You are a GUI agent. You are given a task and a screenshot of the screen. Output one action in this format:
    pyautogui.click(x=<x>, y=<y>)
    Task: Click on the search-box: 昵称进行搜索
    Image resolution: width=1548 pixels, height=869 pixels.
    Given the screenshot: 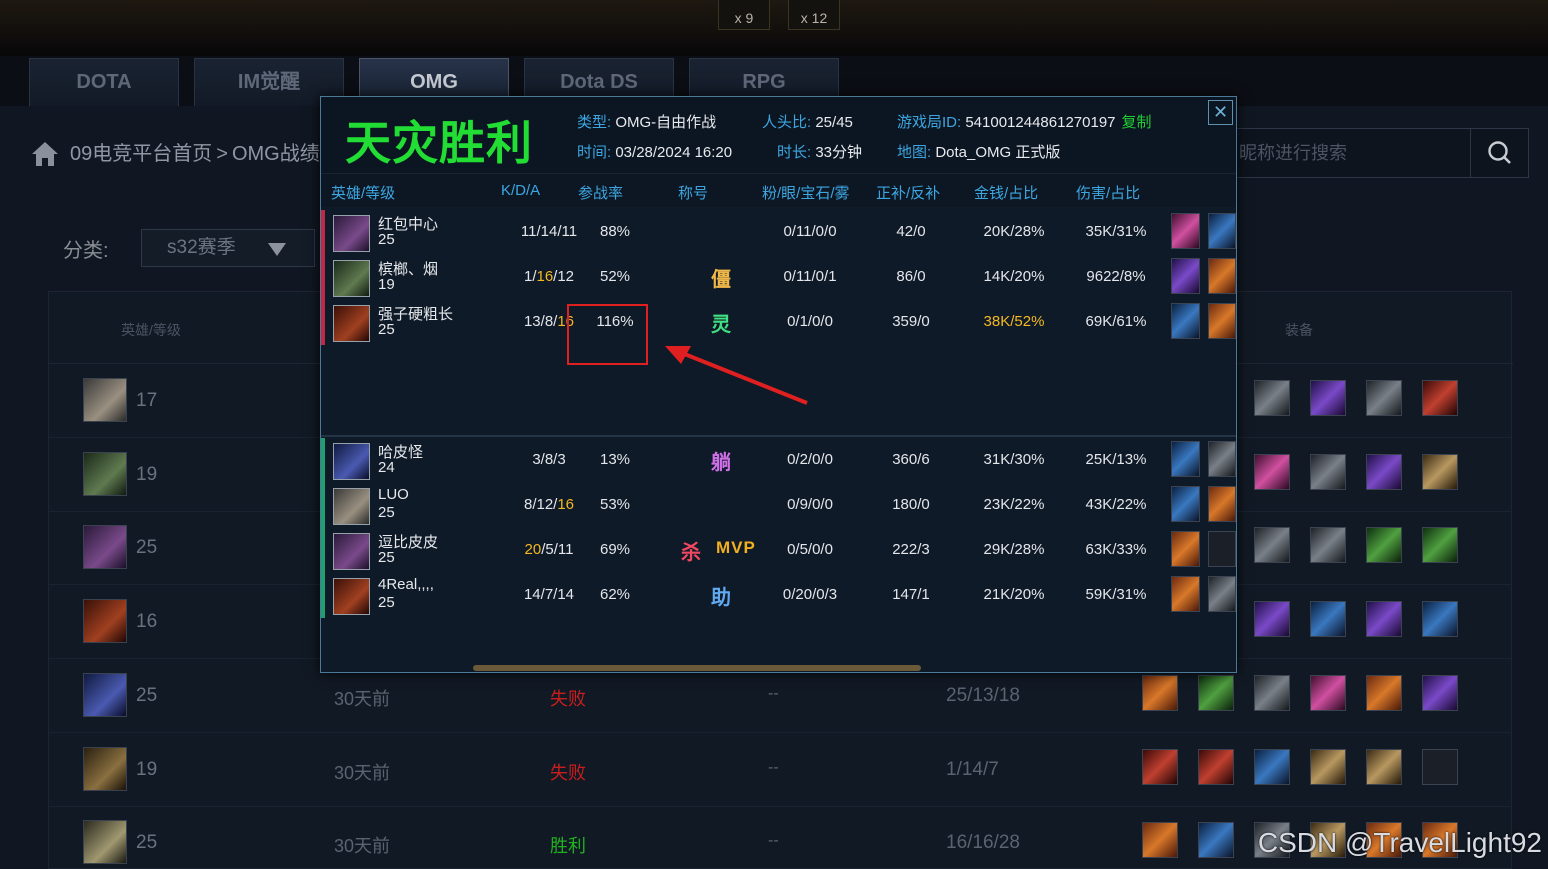 What is the action you would take?
    pyautogui.click(x=1373, y=153)
    